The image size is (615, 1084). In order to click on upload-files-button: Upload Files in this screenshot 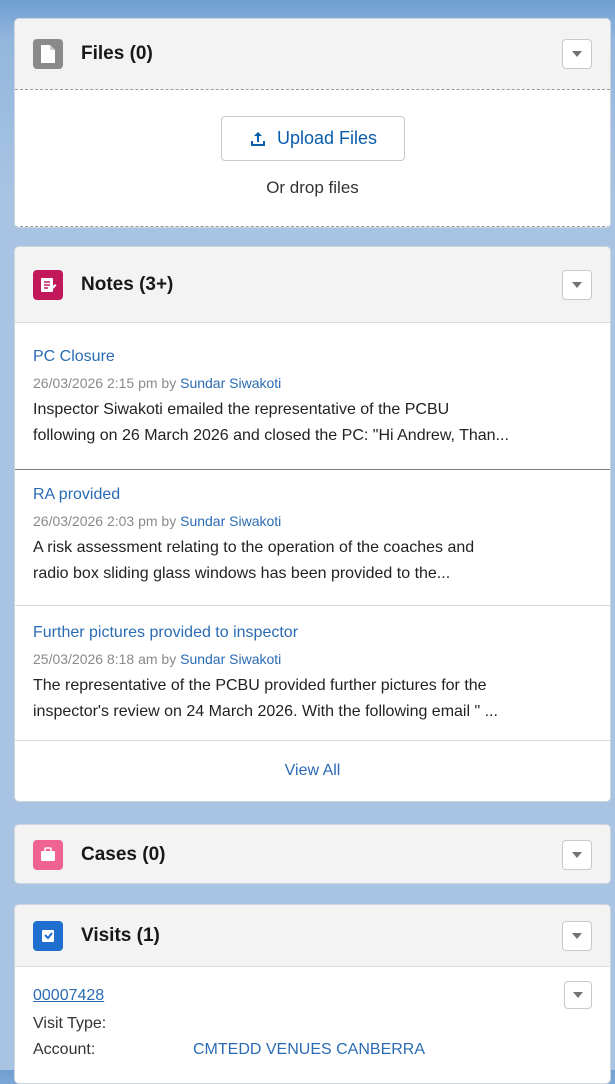, I will do `click(313, 138)`.